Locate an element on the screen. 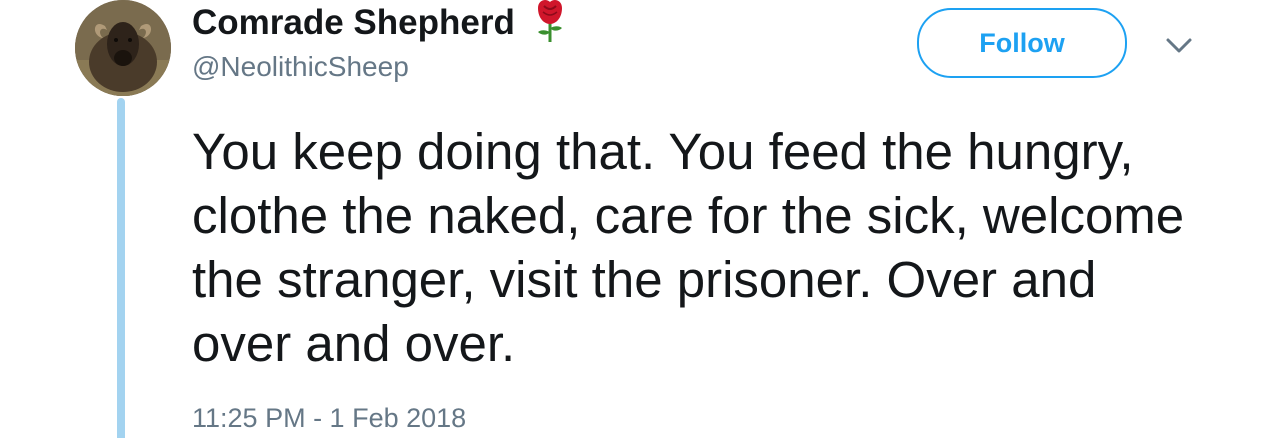 This screenshot has height=438, width=1272. author-display-name: Comrade Shepherd is located at coordinates (353, 23).